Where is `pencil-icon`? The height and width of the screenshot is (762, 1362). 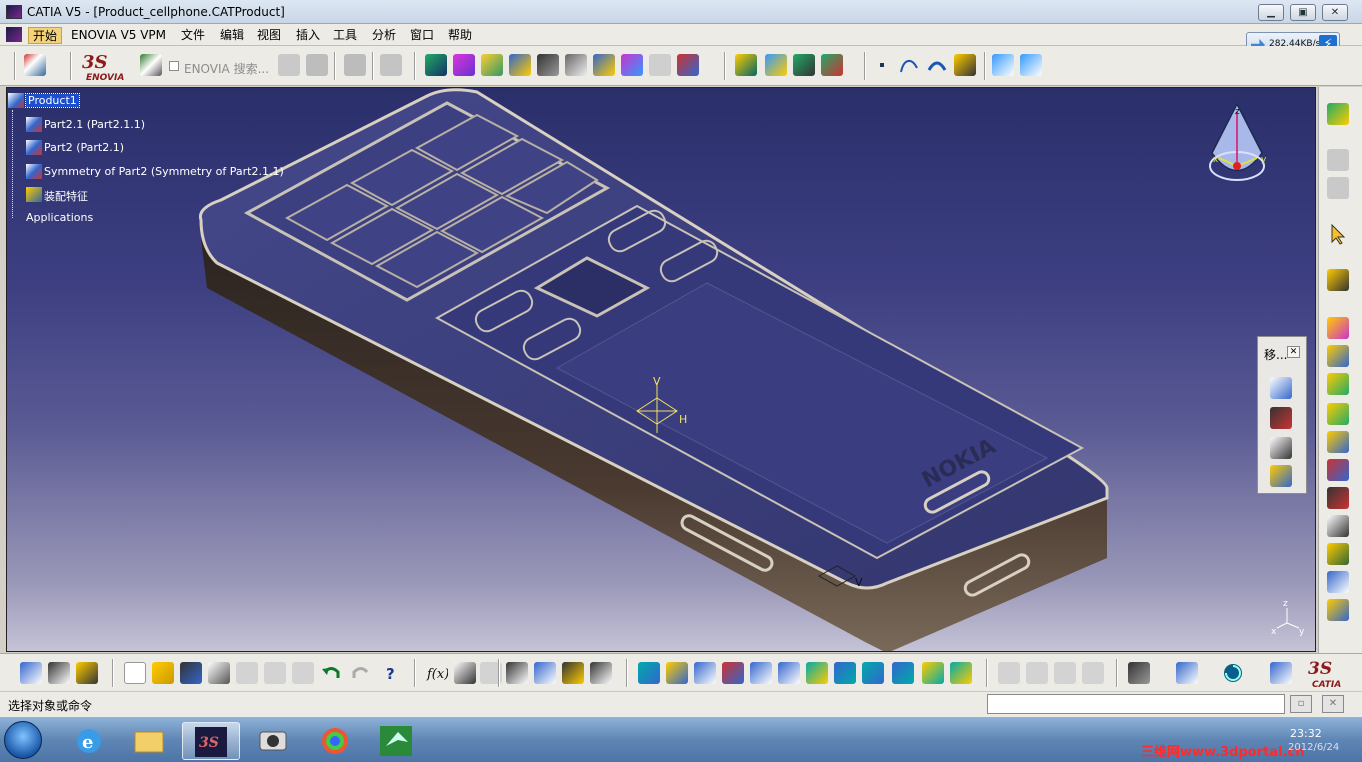 pencil-icon is located at coordinates (576, 65).